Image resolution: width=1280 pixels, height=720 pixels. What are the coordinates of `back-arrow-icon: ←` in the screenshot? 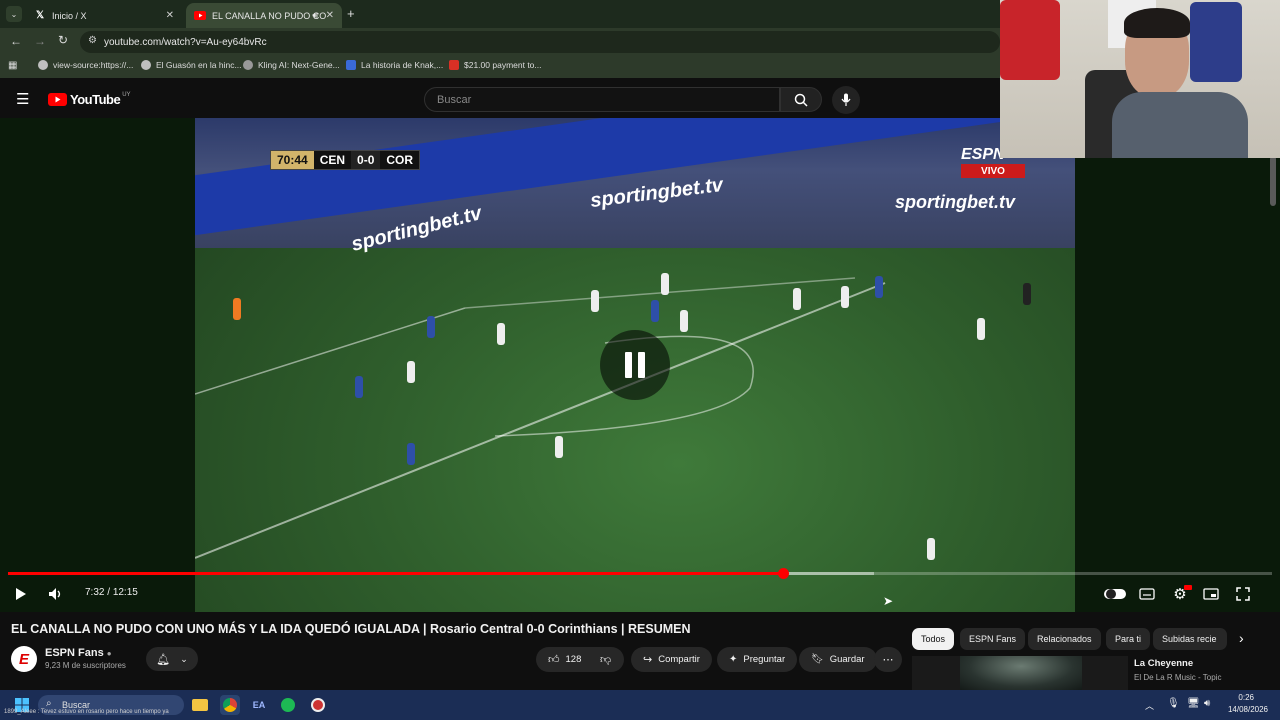 It's located at (16, 41).